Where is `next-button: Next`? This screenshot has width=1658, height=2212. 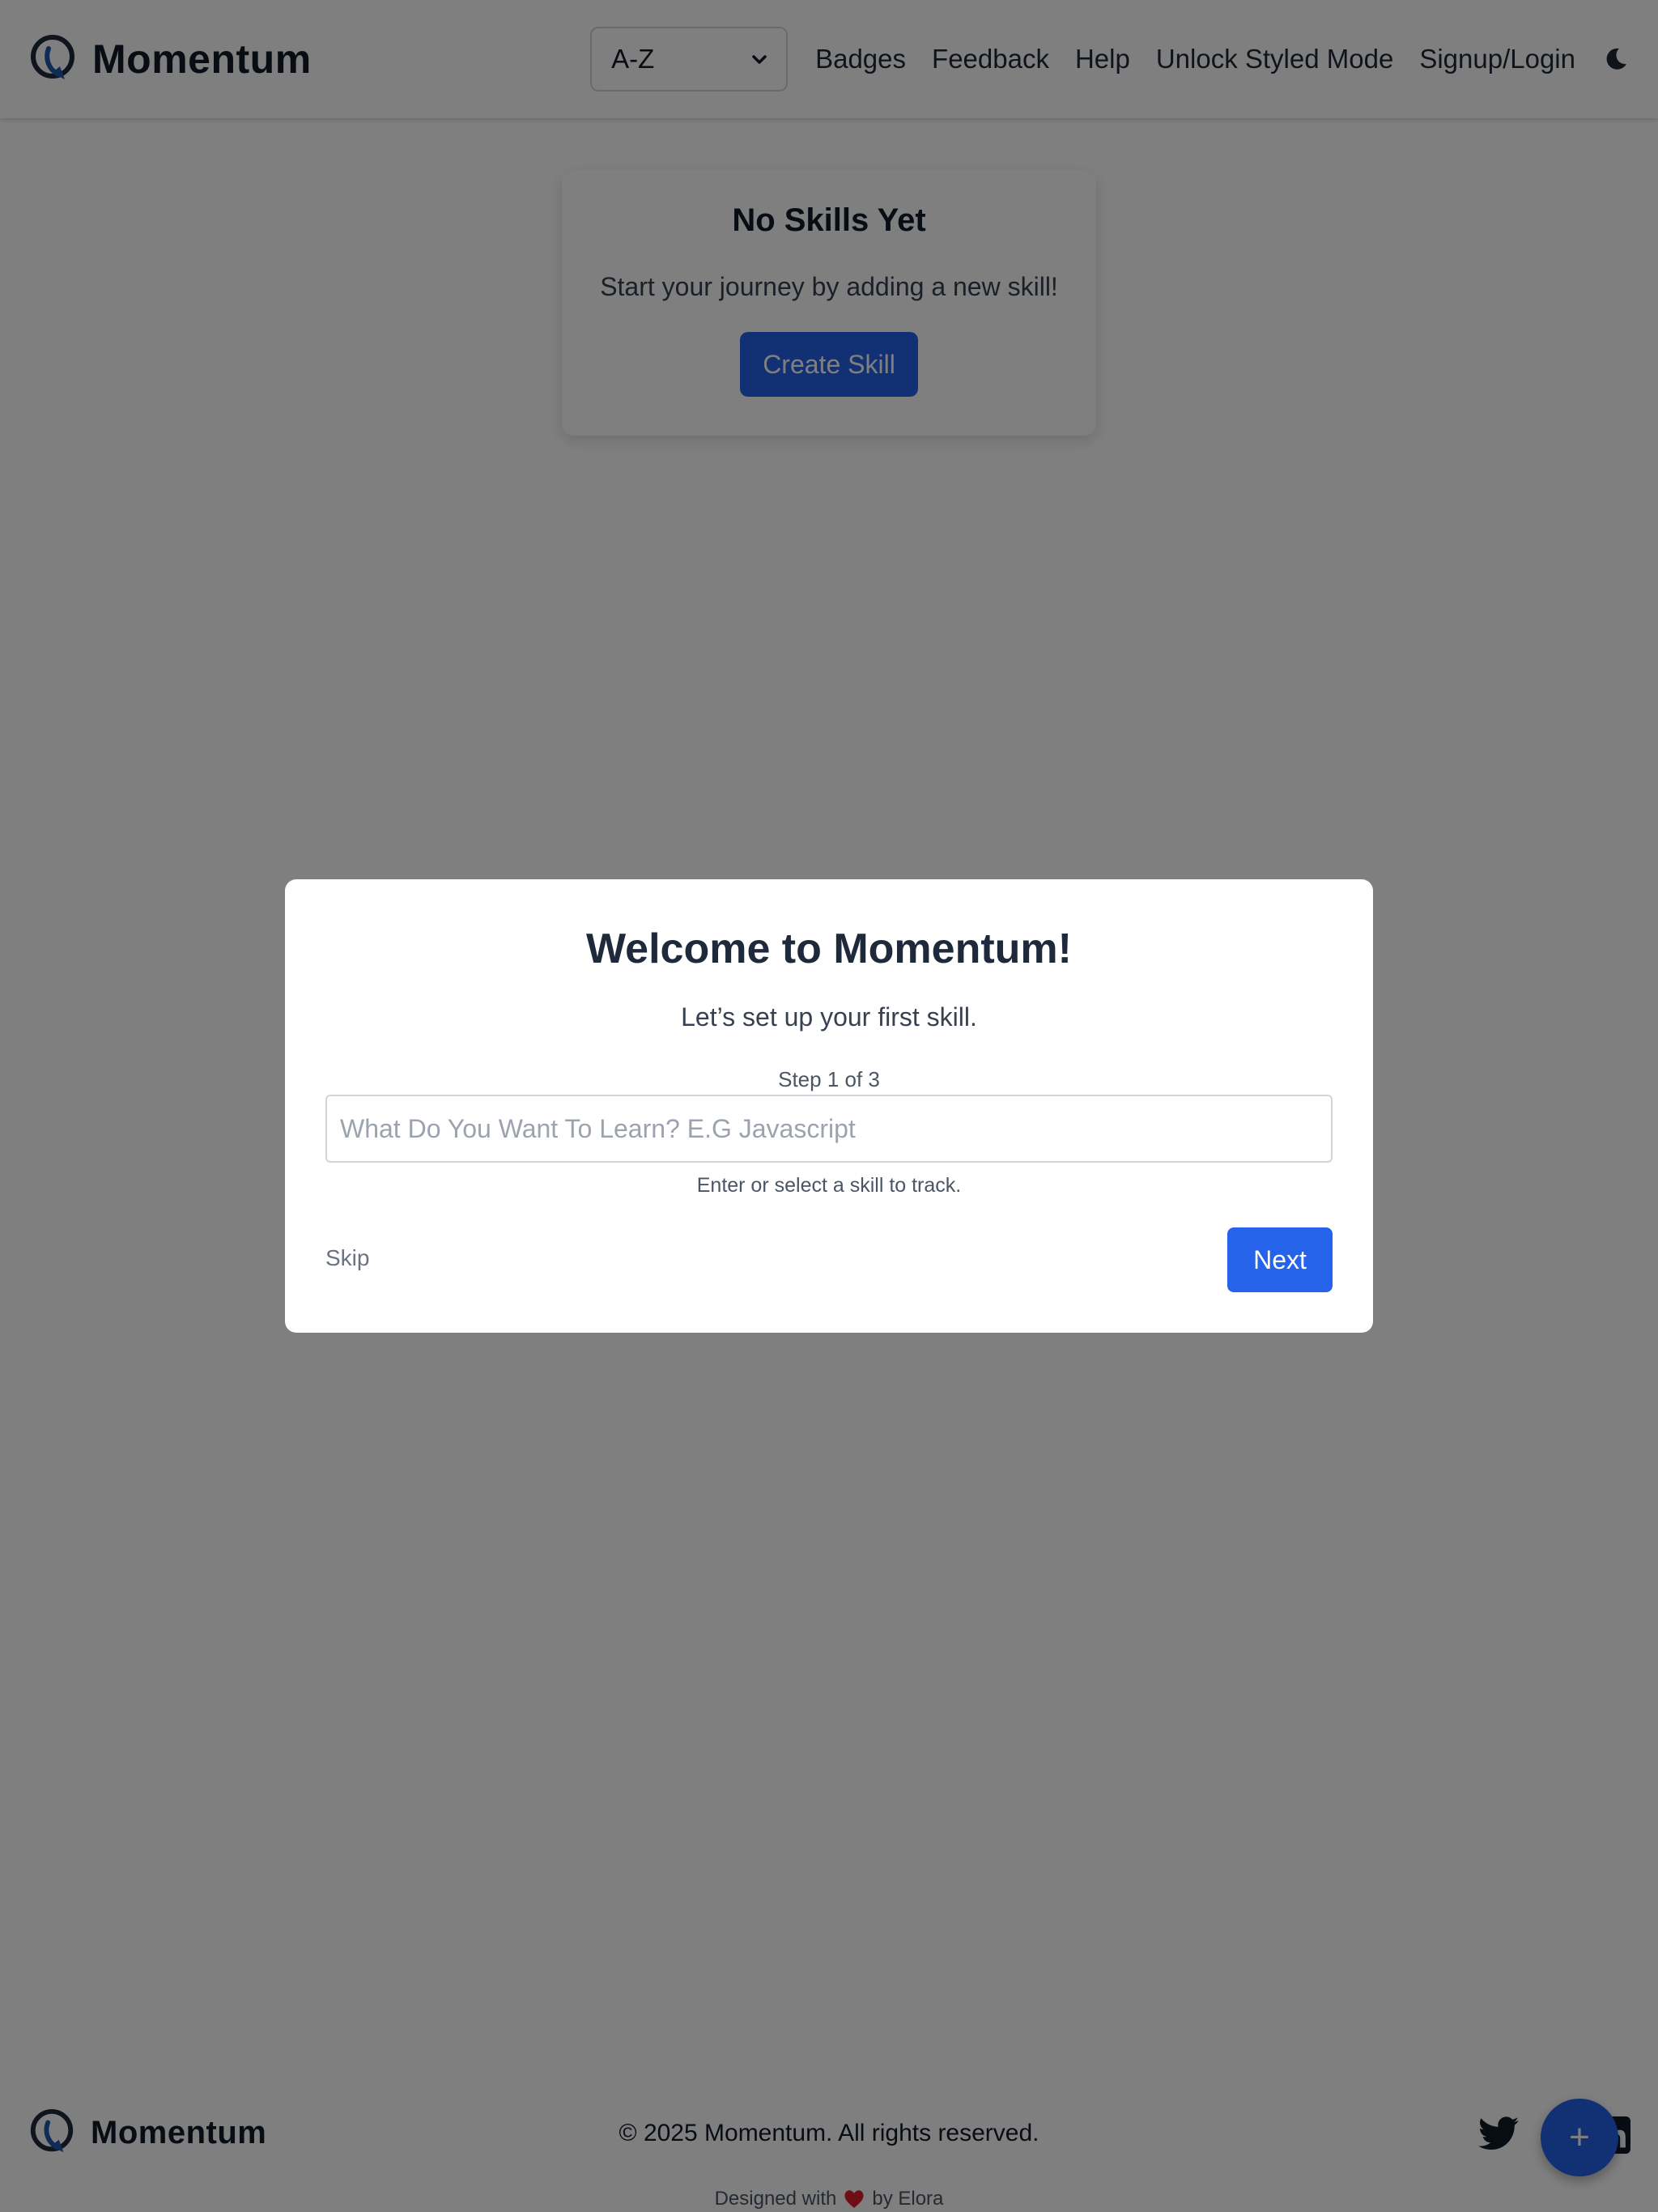
next-button: Next is located at coordinates (1280, 1260).